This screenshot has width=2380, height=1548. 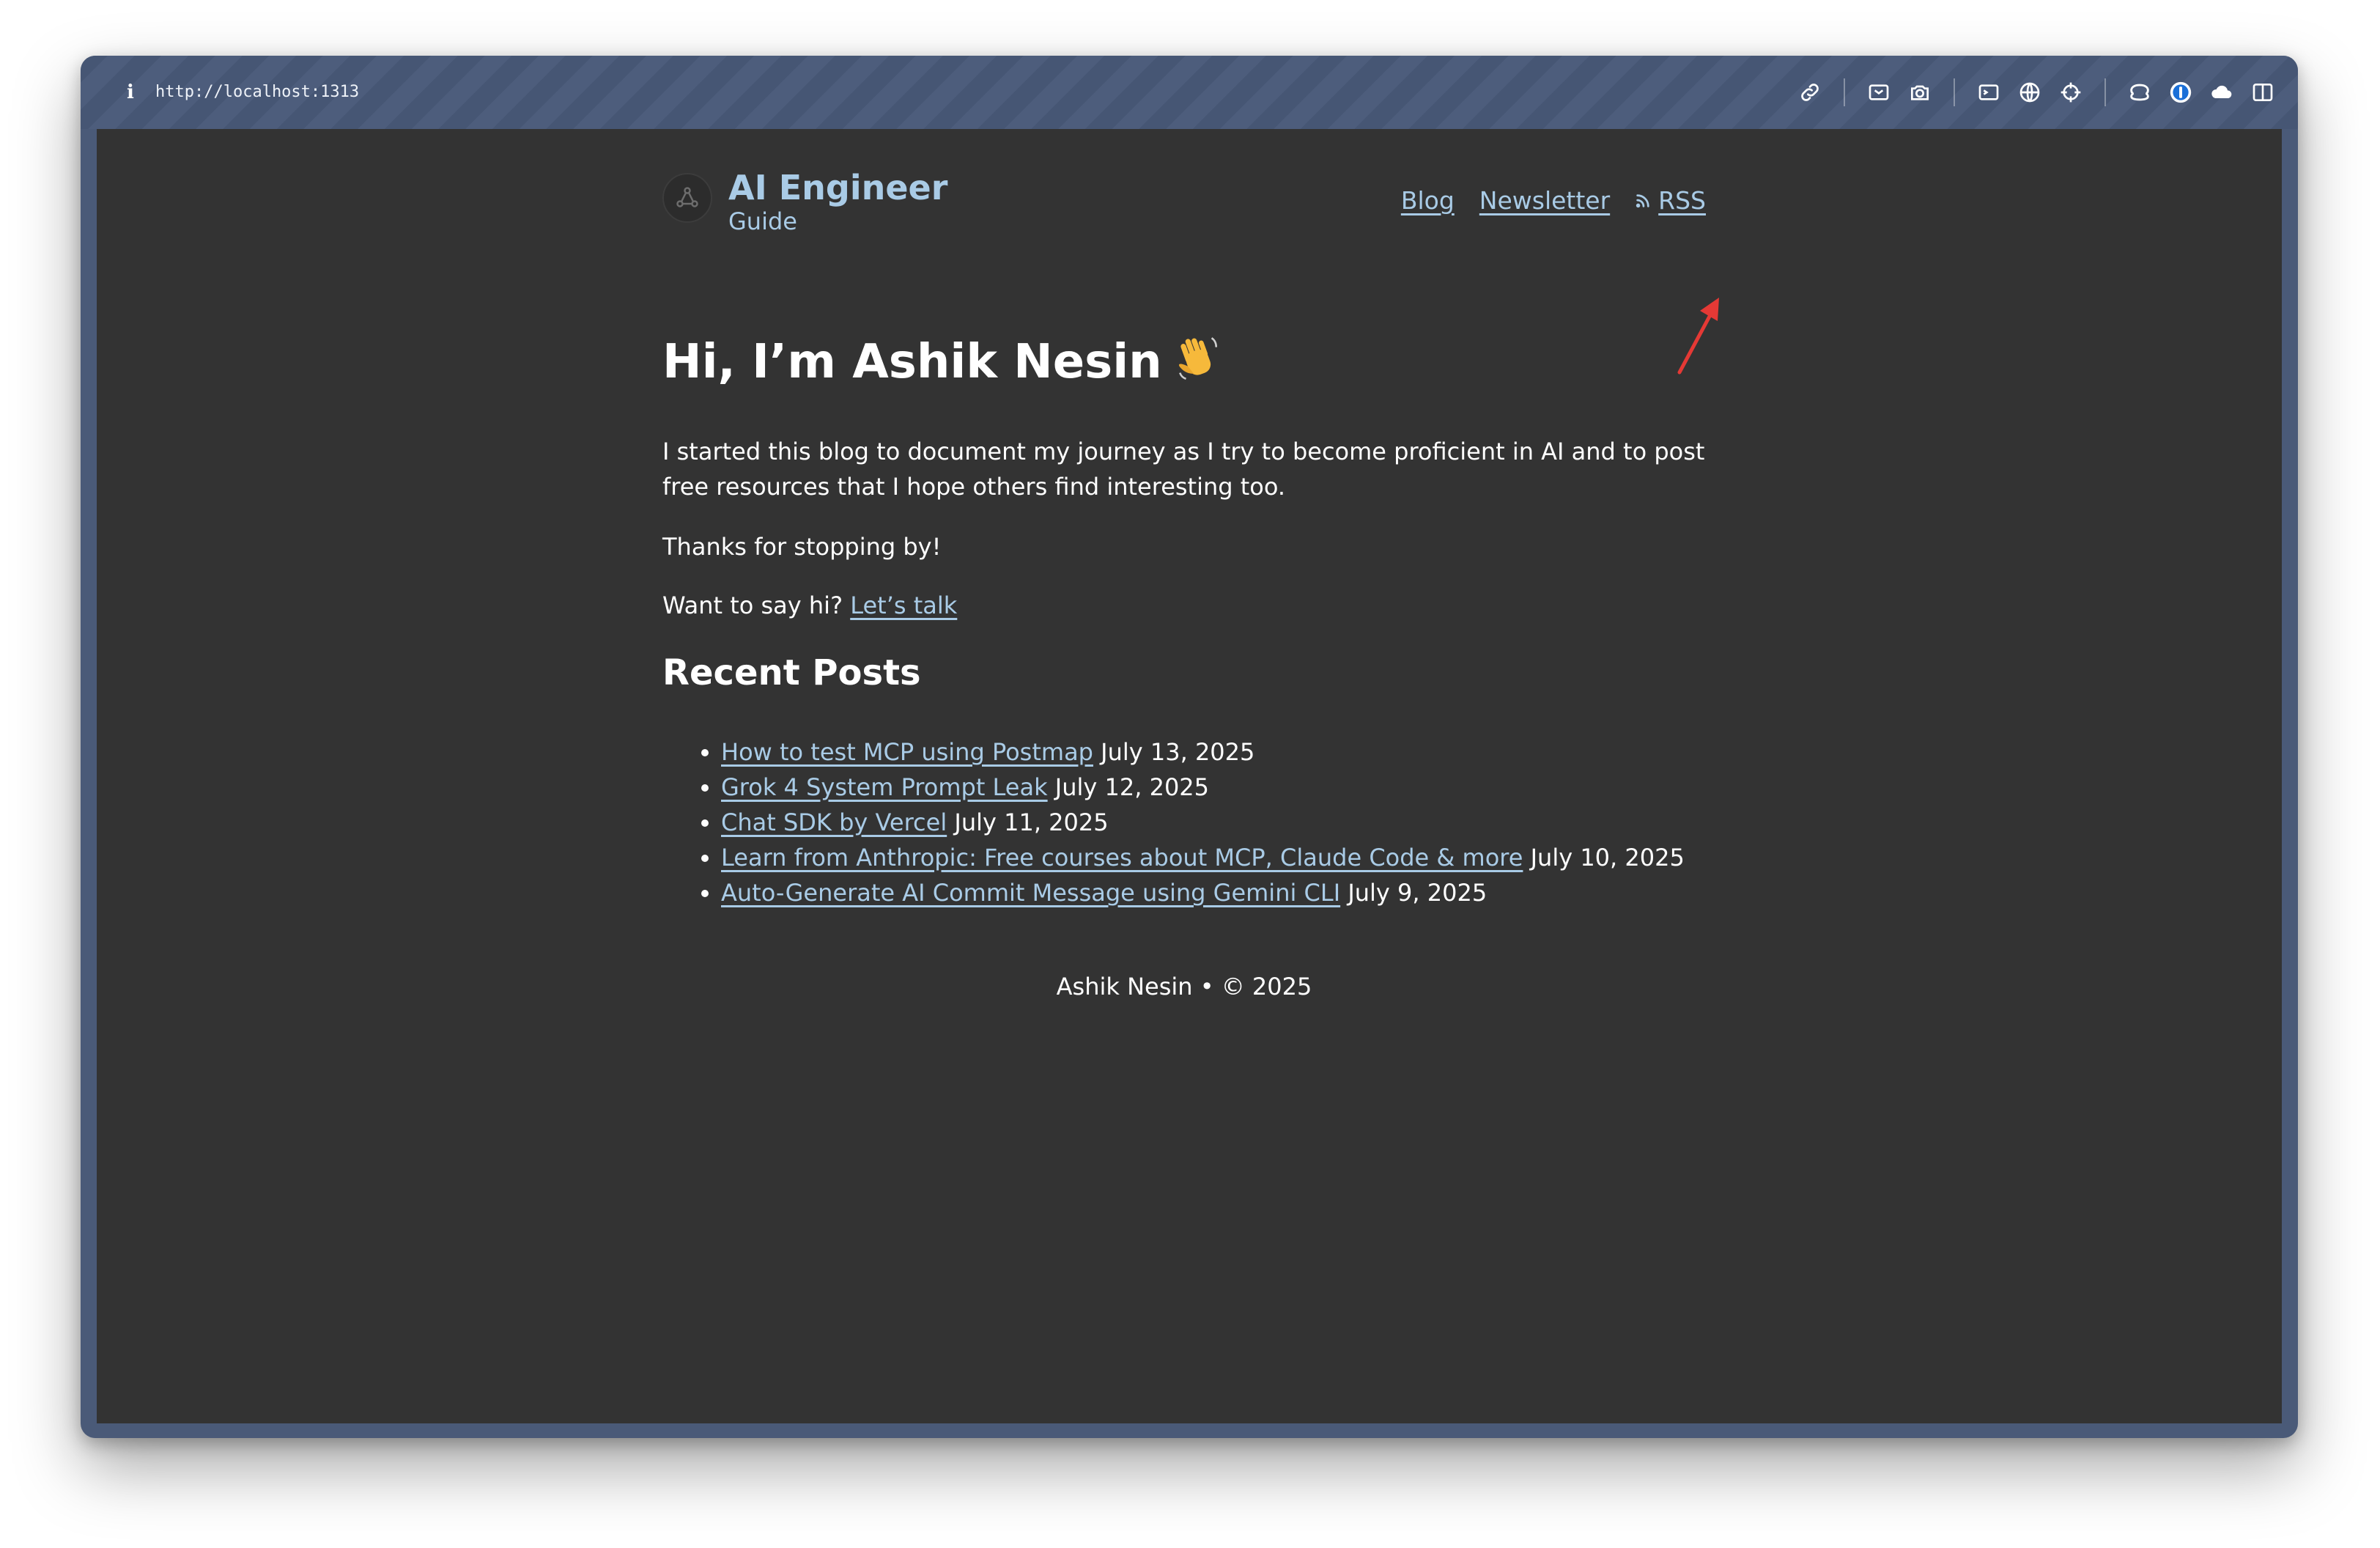 I want to click on extensions-icon, so click(x=2139, y=92).